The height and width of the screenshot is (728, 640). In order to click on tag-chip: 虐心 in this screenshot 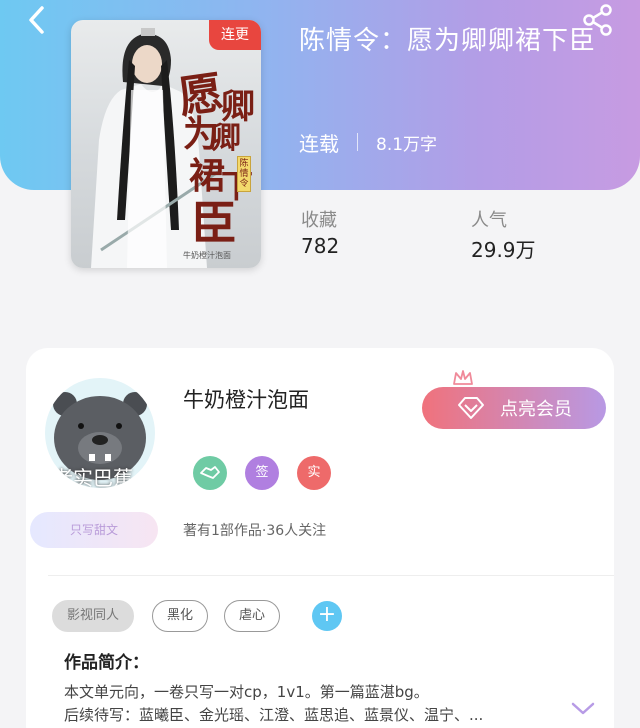, I will do `click(252, 616)`.